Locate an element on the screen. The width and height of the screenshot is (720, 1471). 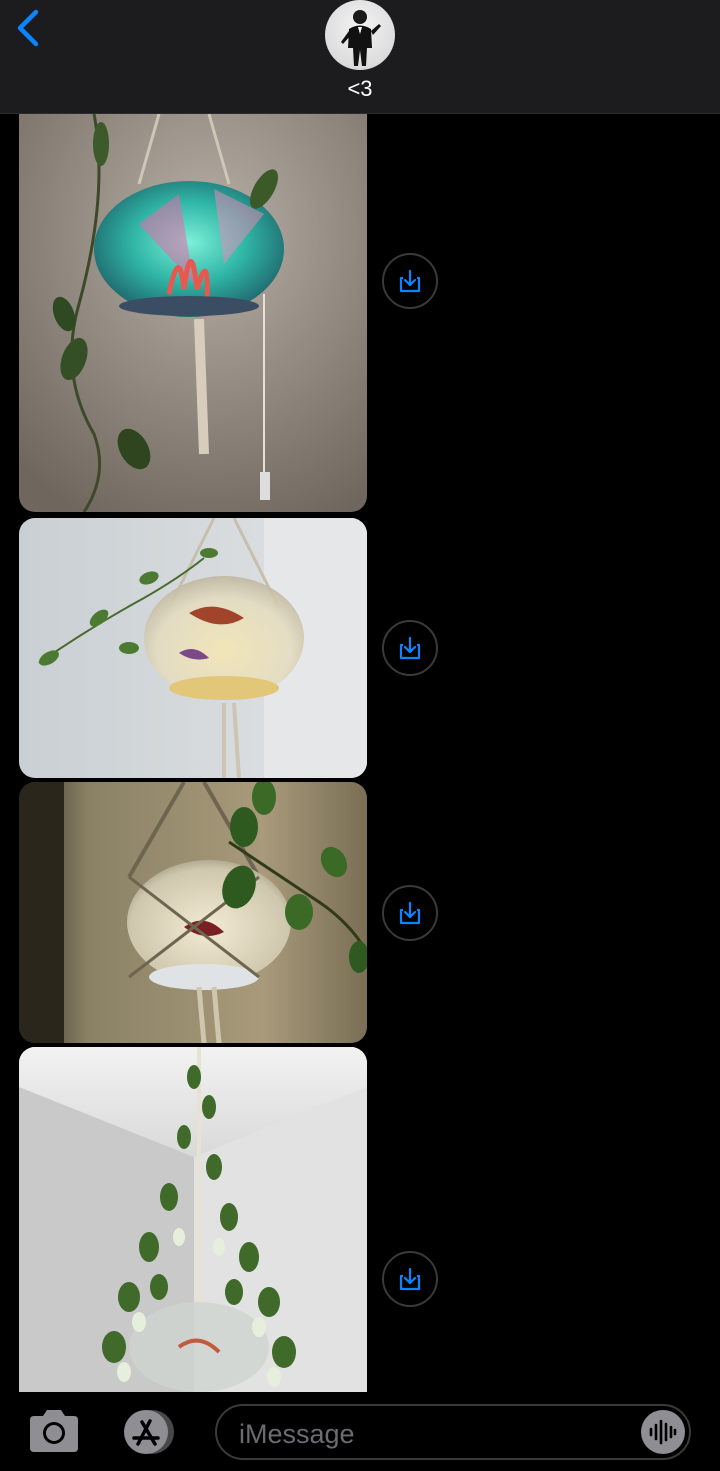
app-store-icon is located at coordinates (149, 1432).